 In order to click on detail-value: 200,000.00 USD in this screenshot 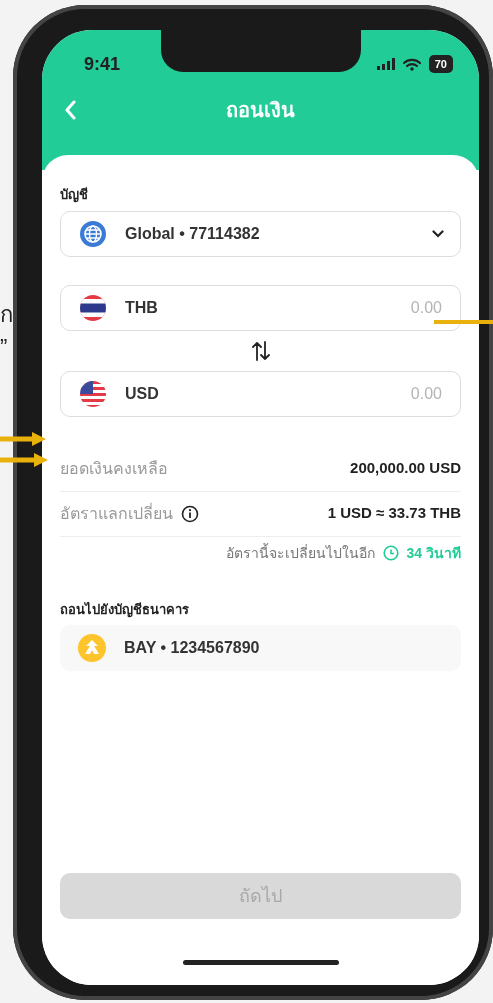, I will do `click(405, 468)`.